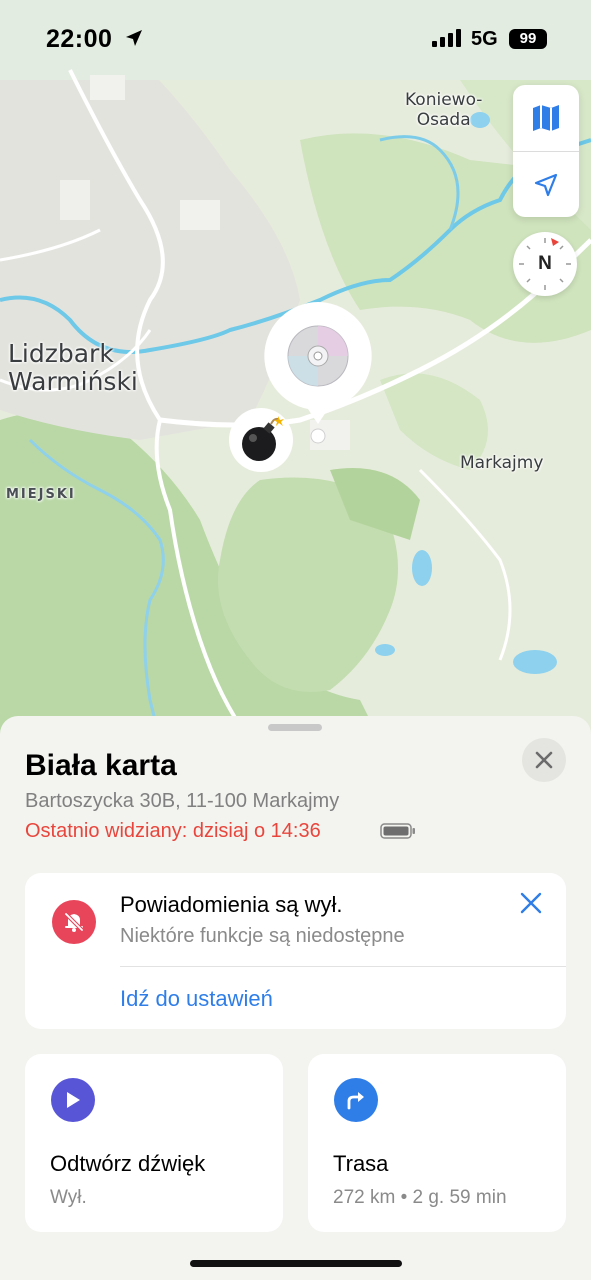  Describe the element at coordinates (154, 1143) in the screenshot. I see `play-sound-card: Odtwórz dźwięk Wył.` at that location.